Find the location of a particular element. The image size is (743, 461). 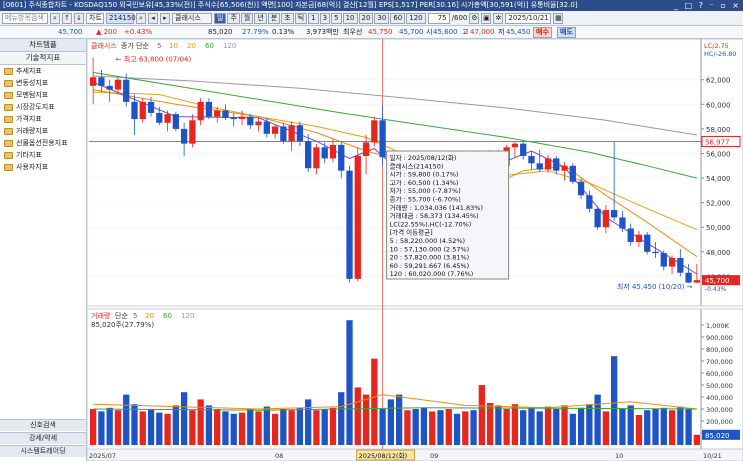

sidebar-item-label: 사용자지표 is located at coordinates (32, 167).